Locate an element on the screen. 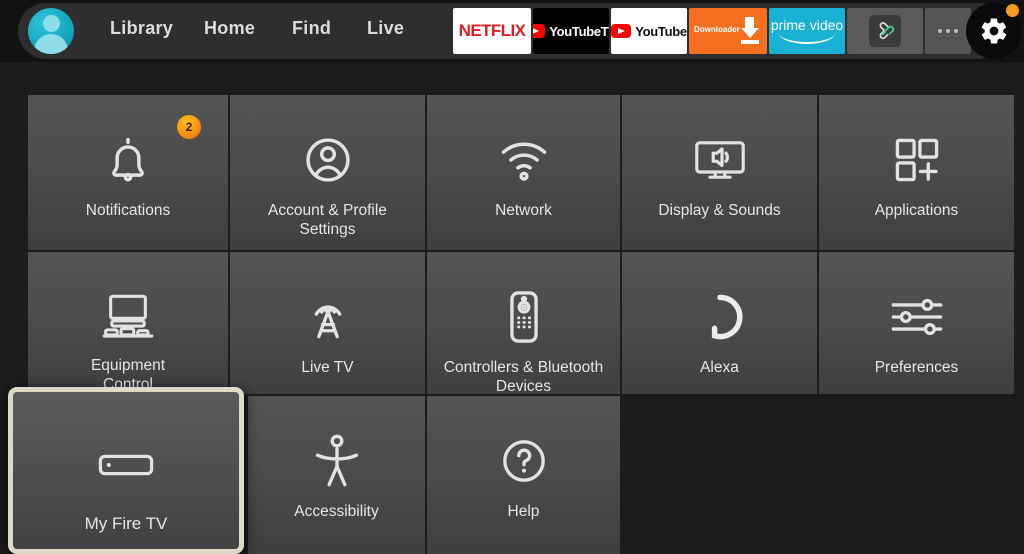 The image size is (1024, 554). pinwheel-icon is located at coordinates (887, 31).